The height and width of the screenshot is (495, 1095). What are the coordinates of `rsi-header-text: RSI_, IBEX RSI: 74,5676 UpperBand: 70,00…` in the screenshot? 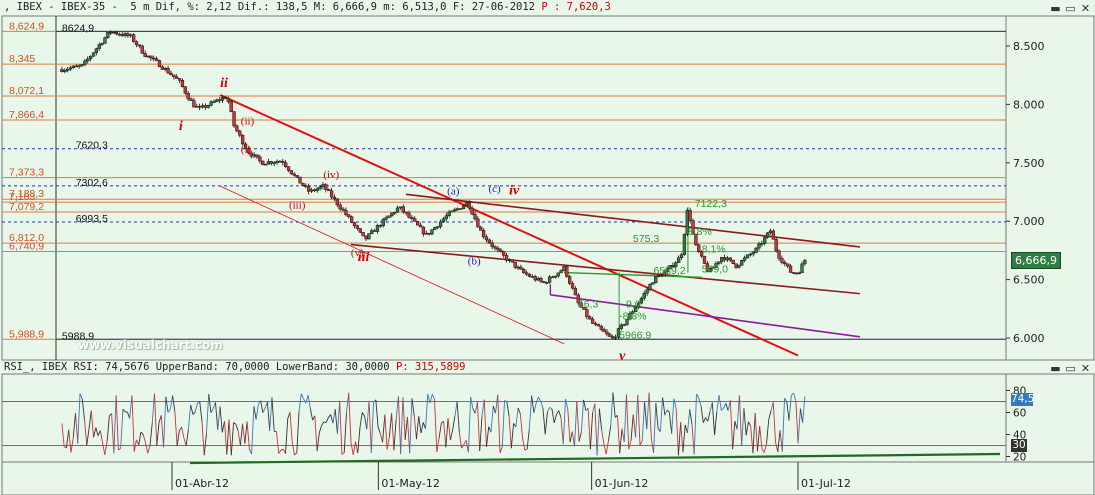 It's located at (197, 367).